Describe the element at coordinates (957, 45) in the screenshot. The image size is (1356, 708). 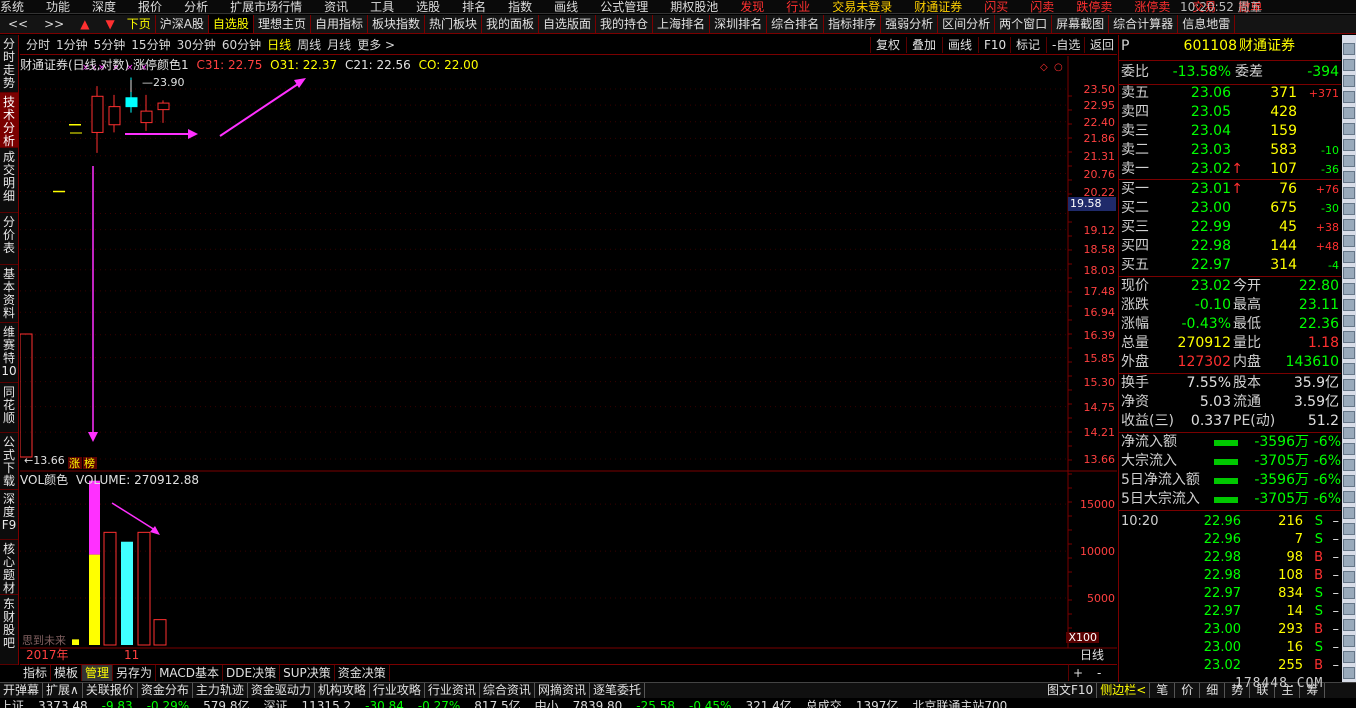
I see `chart-tool-button: 画线` at that location.